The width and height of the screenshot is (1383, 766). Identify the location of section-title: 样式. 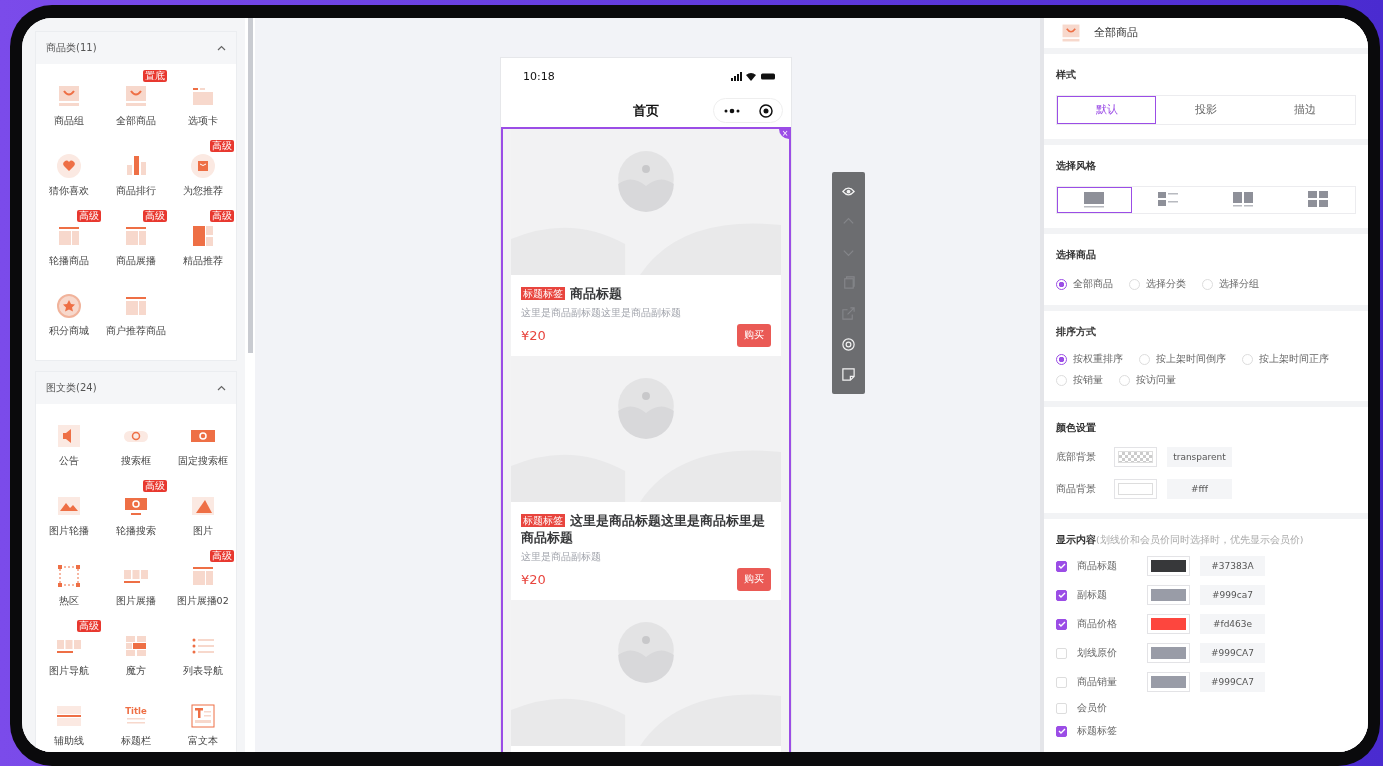
(1066, 75).